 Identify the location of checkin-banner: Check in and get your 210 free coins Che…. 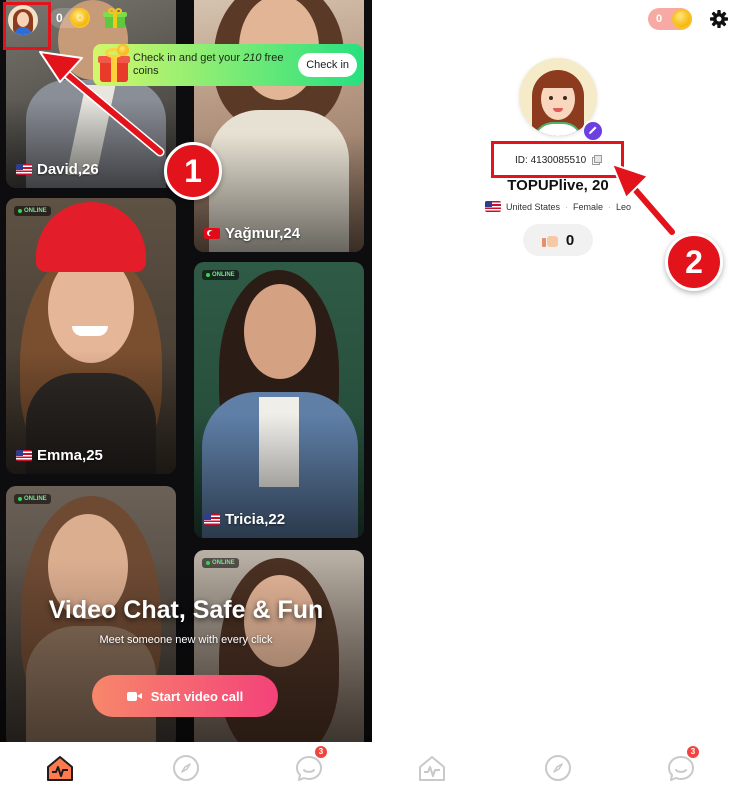
(228, 65).